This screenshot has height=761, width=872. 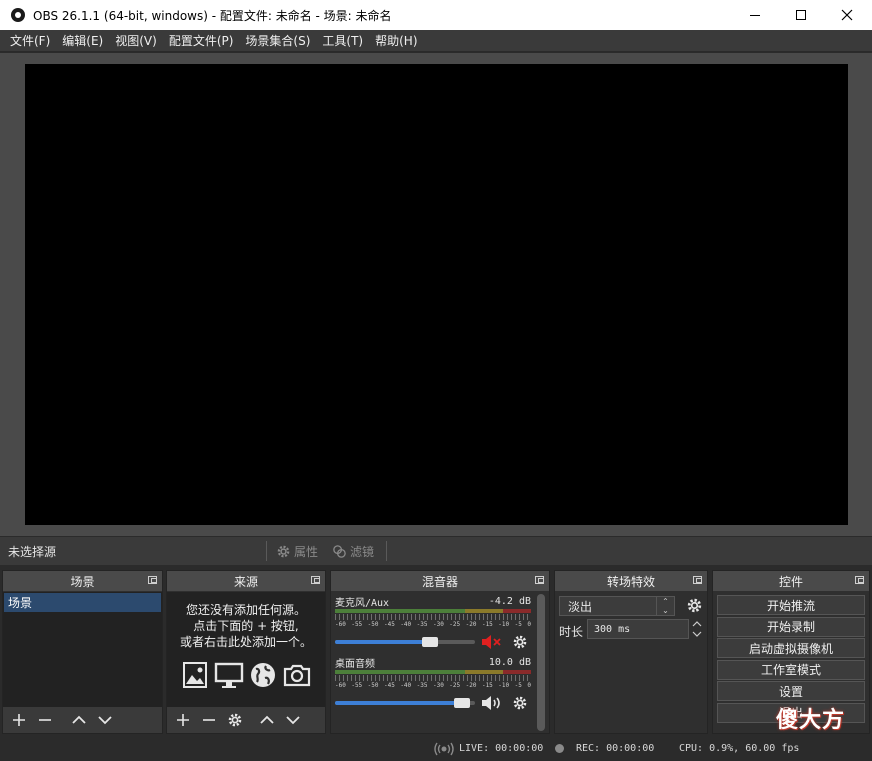 What do you see at coordinates (82, 40) in the screenshot?
I see `menu-edit: 编辑(E)` at bounding box center [82, 40].